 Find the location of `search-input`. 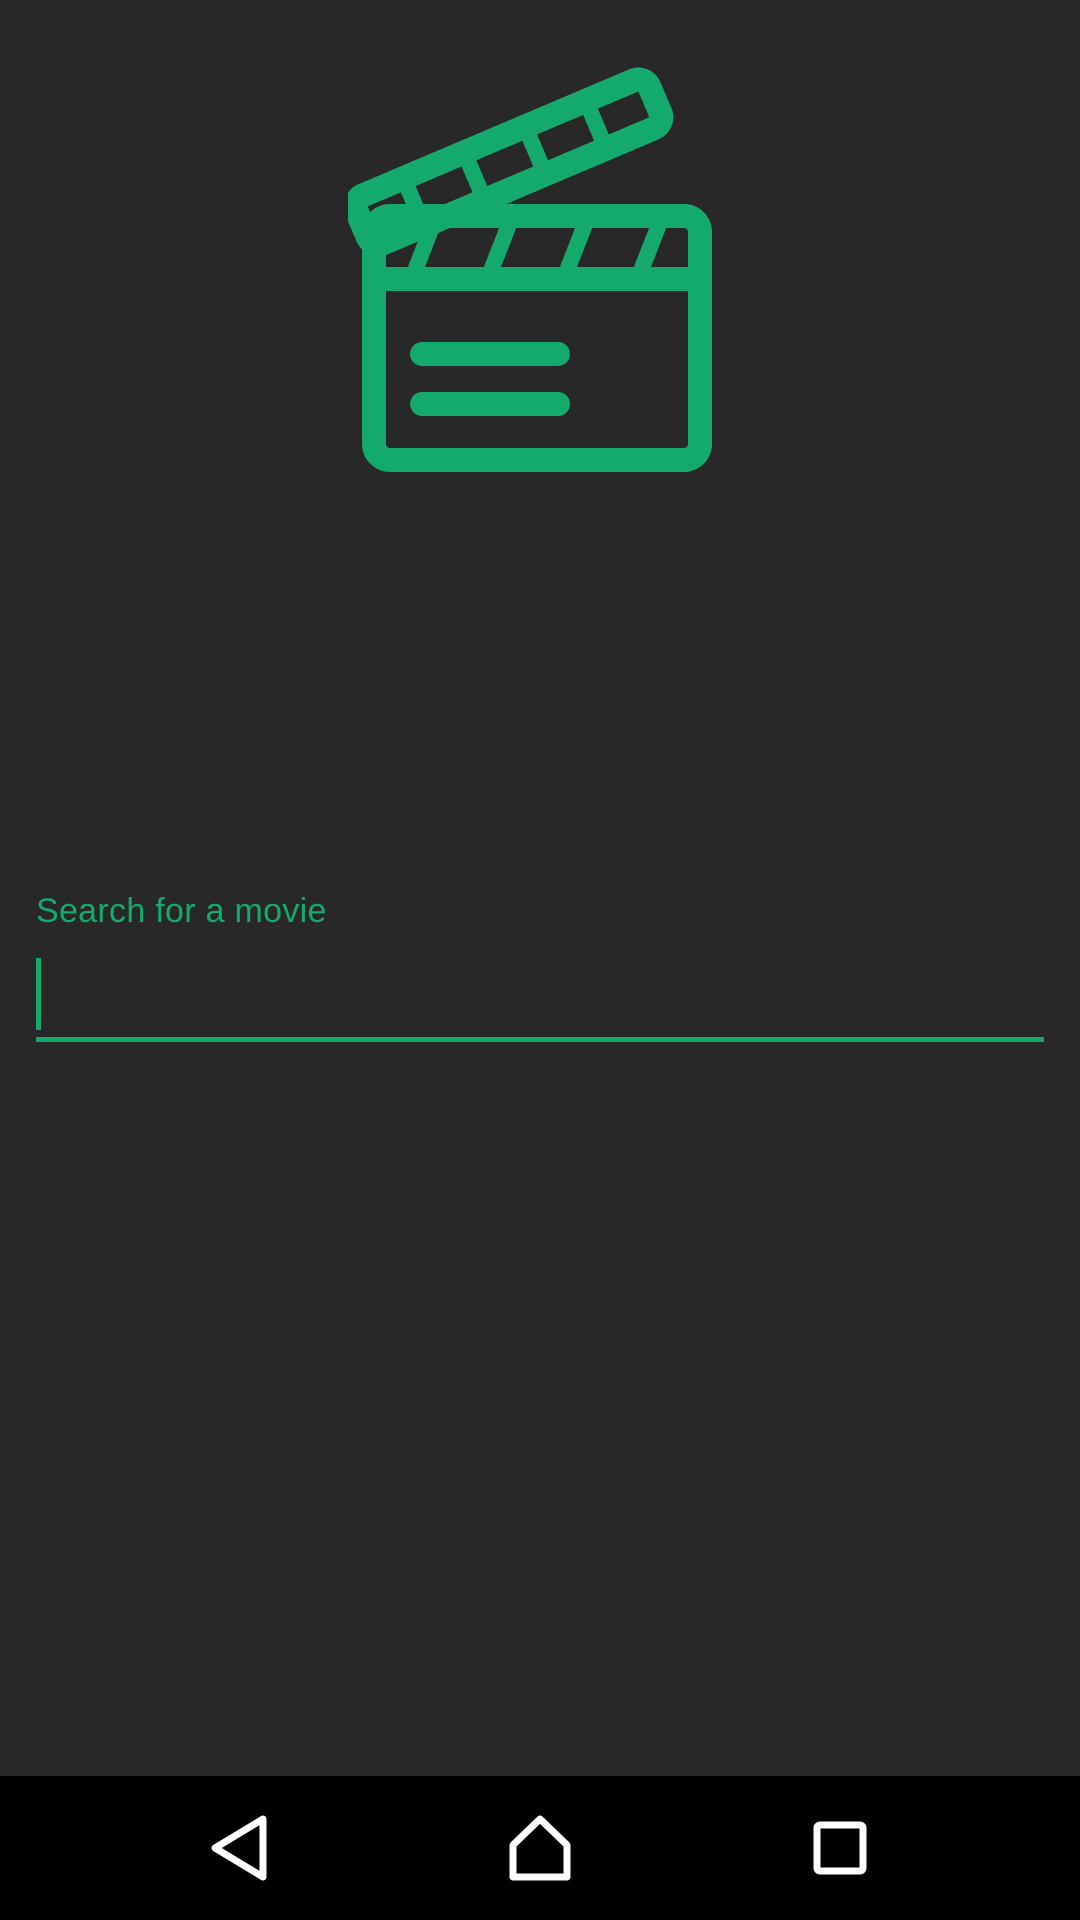

search-input is located at coordinates (540, 994).